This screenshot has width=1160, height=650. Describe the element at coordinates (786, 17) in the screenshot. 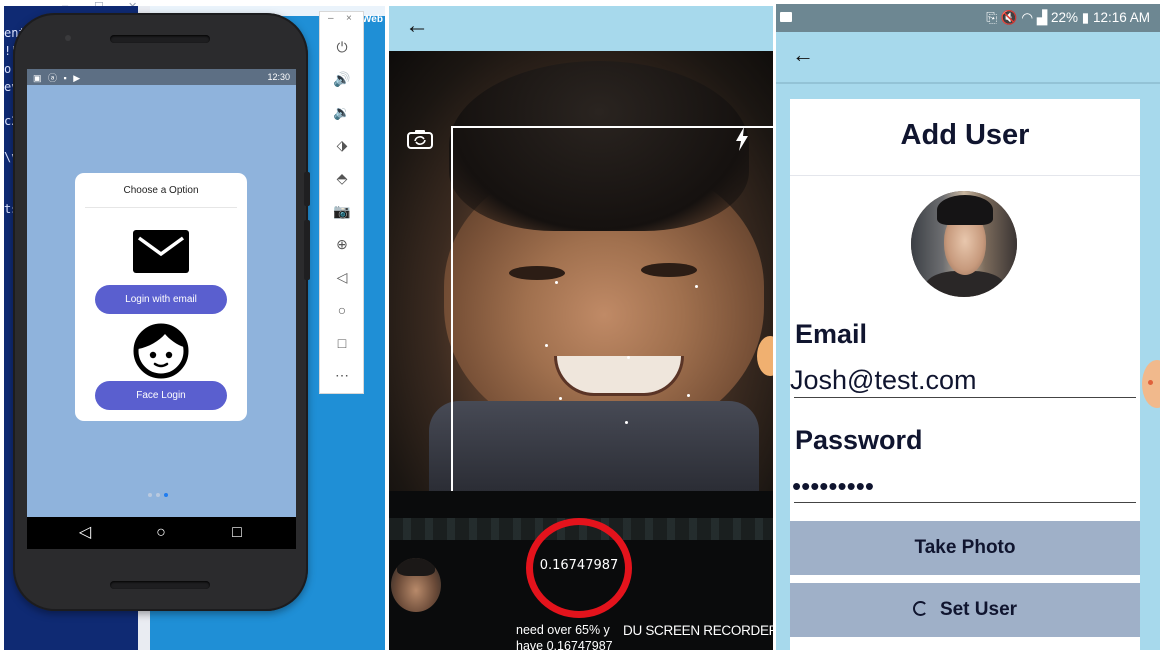

I see `video-record-icon` at that location.